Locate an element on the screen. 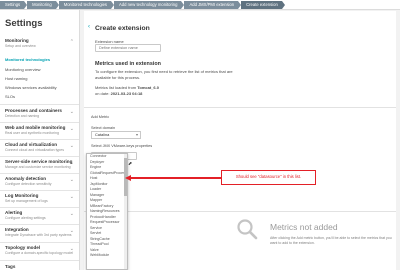  domain-select: Catalina ▾ is located at coordinates (116, 135).